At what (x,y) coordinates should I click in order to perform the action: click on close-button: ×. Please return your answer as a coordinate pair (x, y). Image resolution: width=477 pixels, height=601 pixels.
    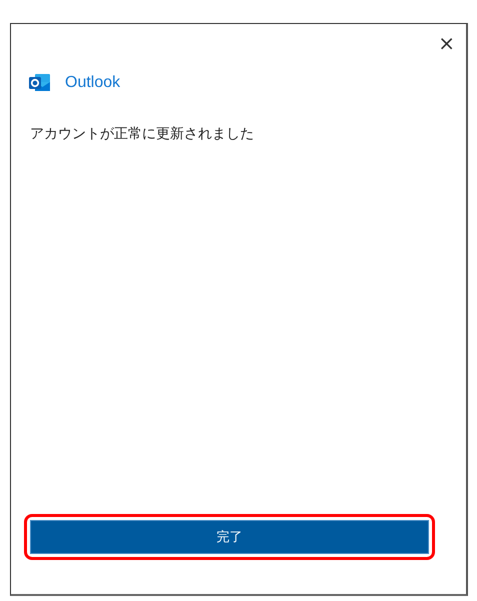
    Looking at the image, I should click on (446, 43).